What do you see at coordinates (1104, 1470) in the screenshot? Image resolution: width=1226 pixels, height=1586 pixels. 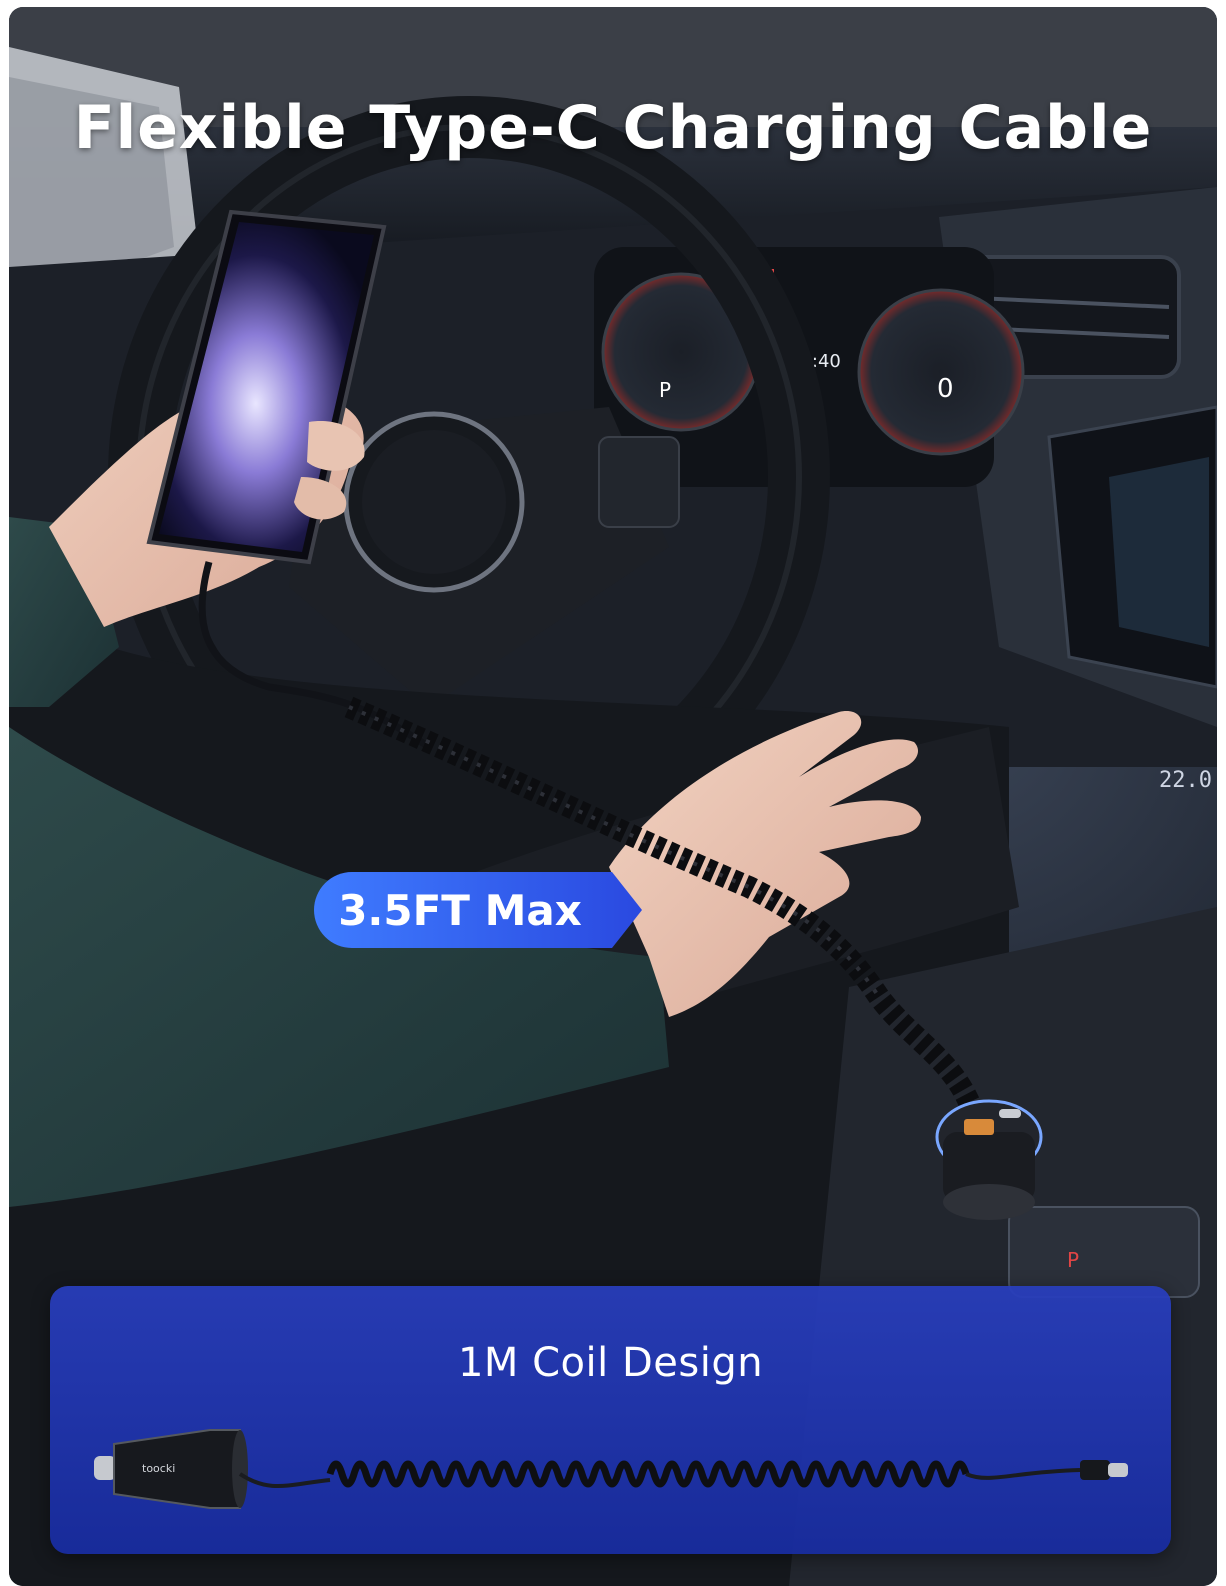 I see `usb-c-connector-icon` at bounding box center [1104, 1470].